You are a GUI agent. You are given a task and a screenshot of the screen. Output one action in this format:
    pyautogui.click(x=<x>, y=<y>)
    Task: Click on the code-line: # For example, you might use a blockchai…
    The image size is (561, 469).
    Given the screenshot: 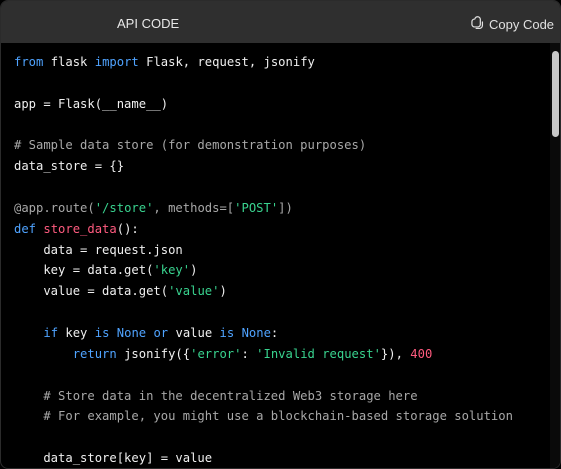 What is the action you would take?
    pyautogui.click(x=281, y=416)
    